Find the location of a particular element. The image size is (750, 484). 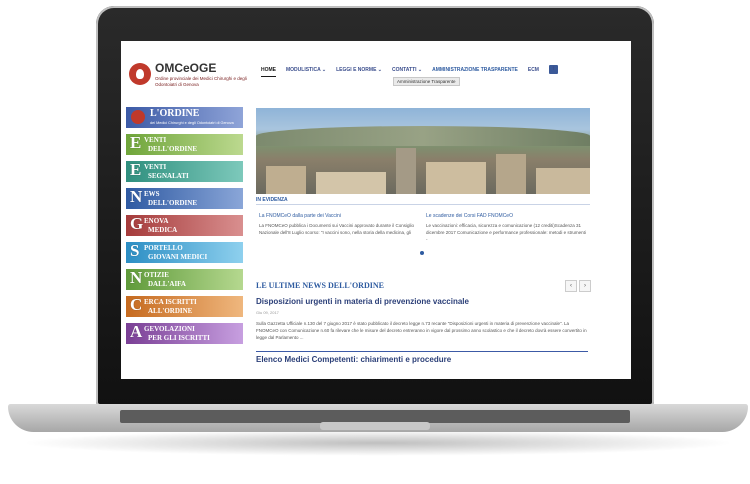

sidebar-item-eventi-segnalati: E VENTI SEGNALATI is located at coordinates (184, 171).